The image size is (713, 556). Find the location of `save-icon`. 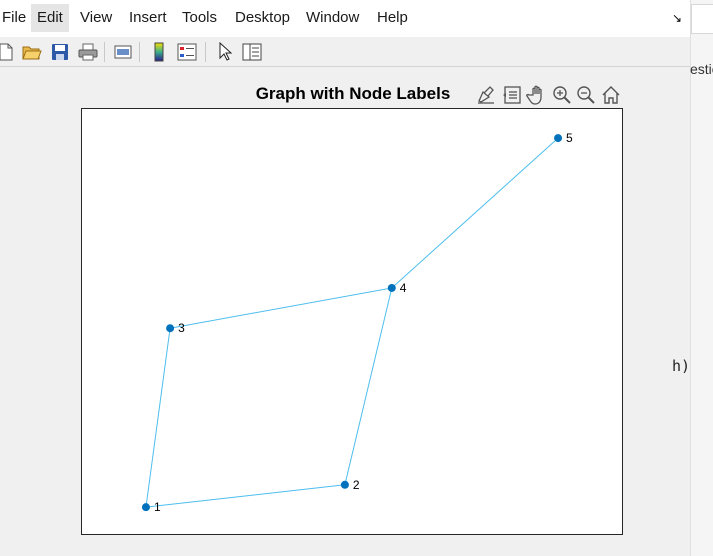

save-icon is located at coordinates (60, 52).